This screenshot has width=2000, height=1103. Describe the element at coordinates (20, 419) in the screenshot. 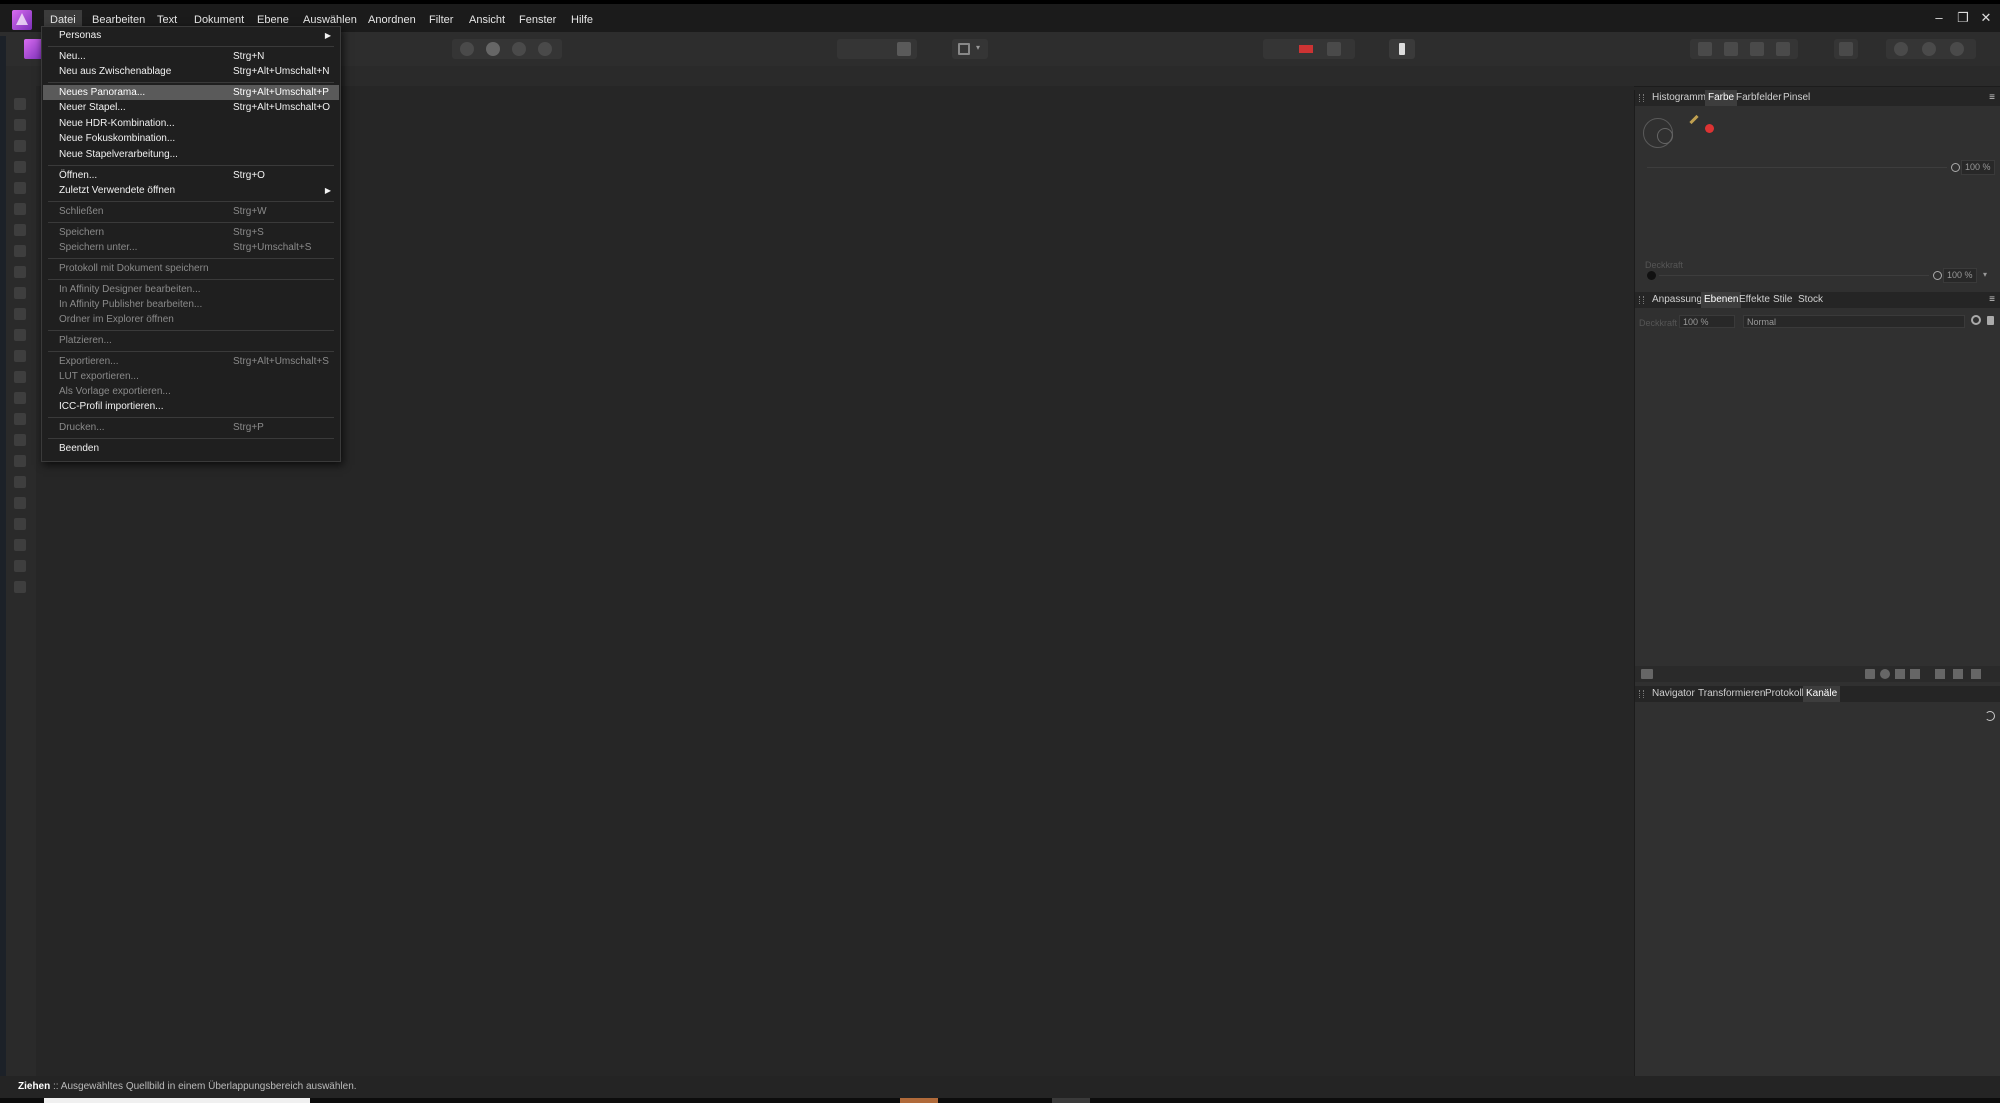

I see `healing-tool-icon` at that location.